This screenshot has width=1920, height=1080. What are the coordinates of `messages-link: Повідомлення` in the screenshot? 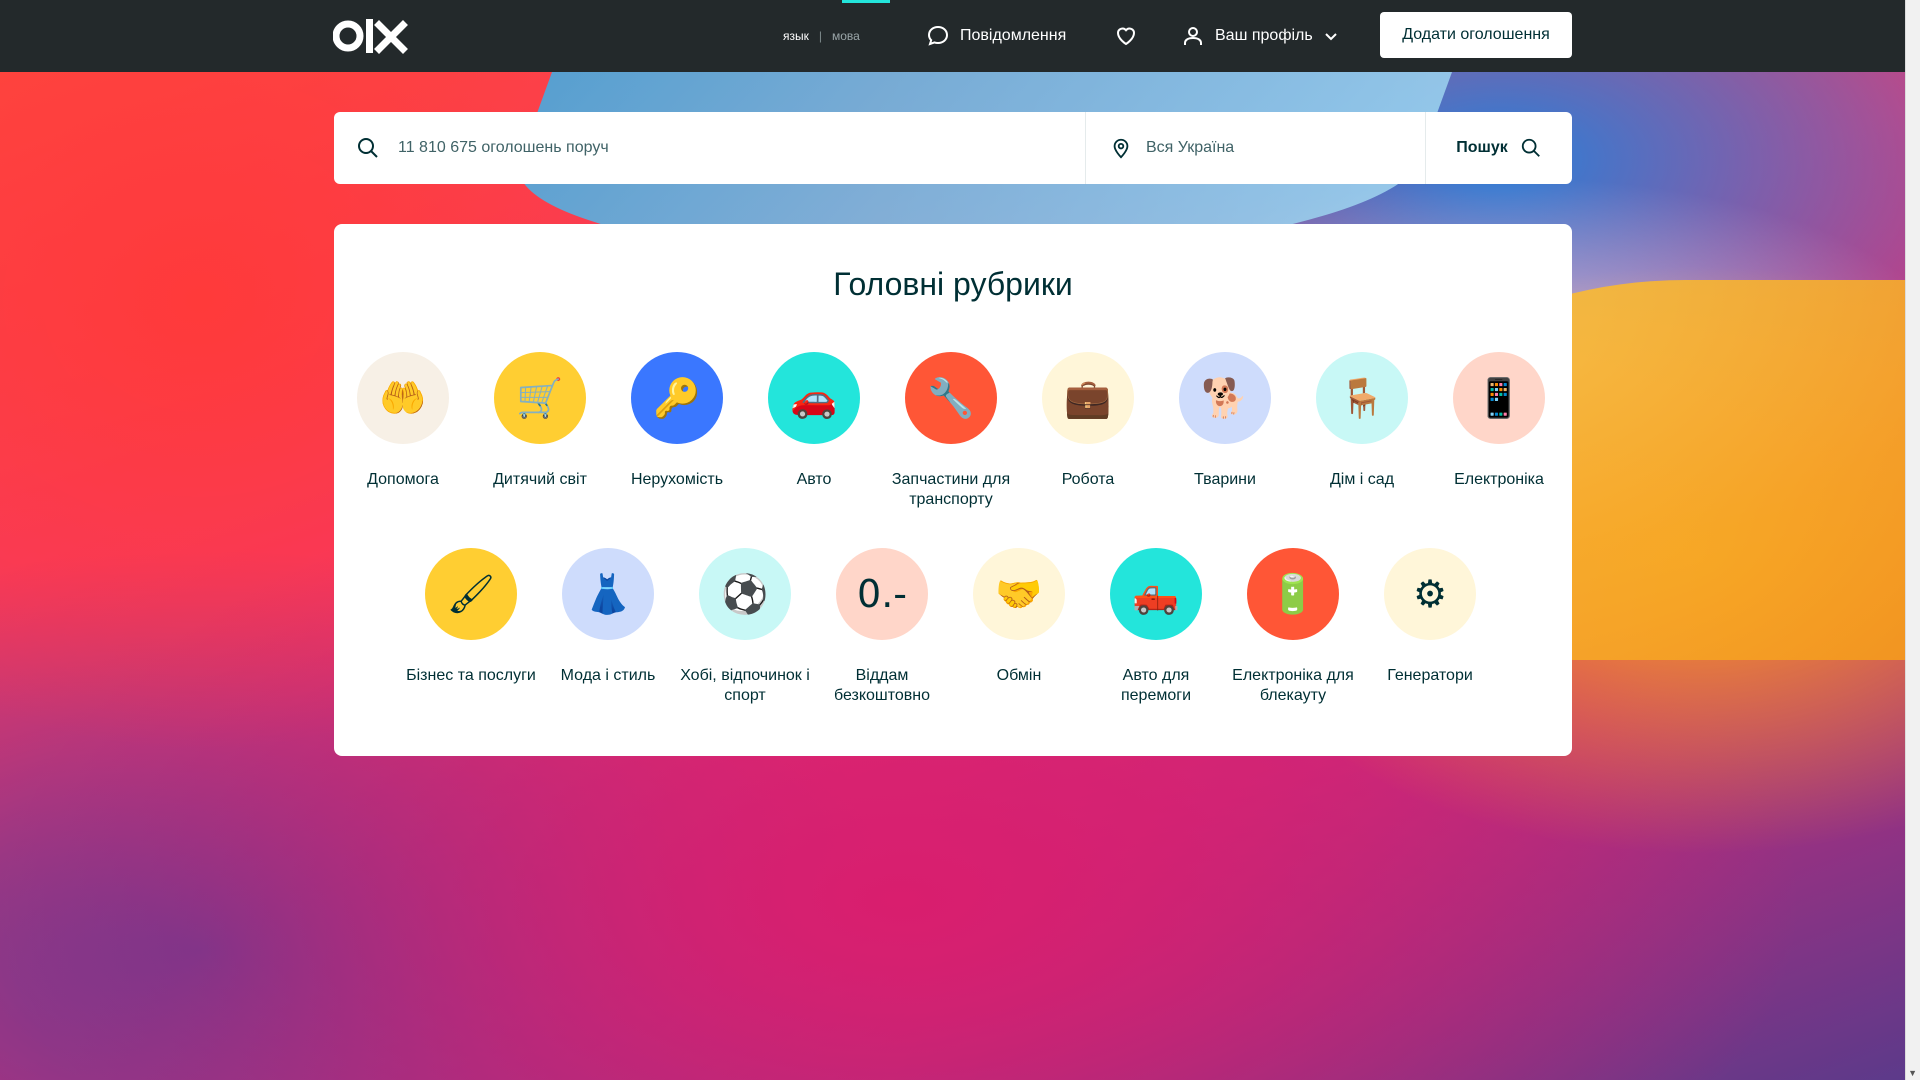 It's located at (996, 36).